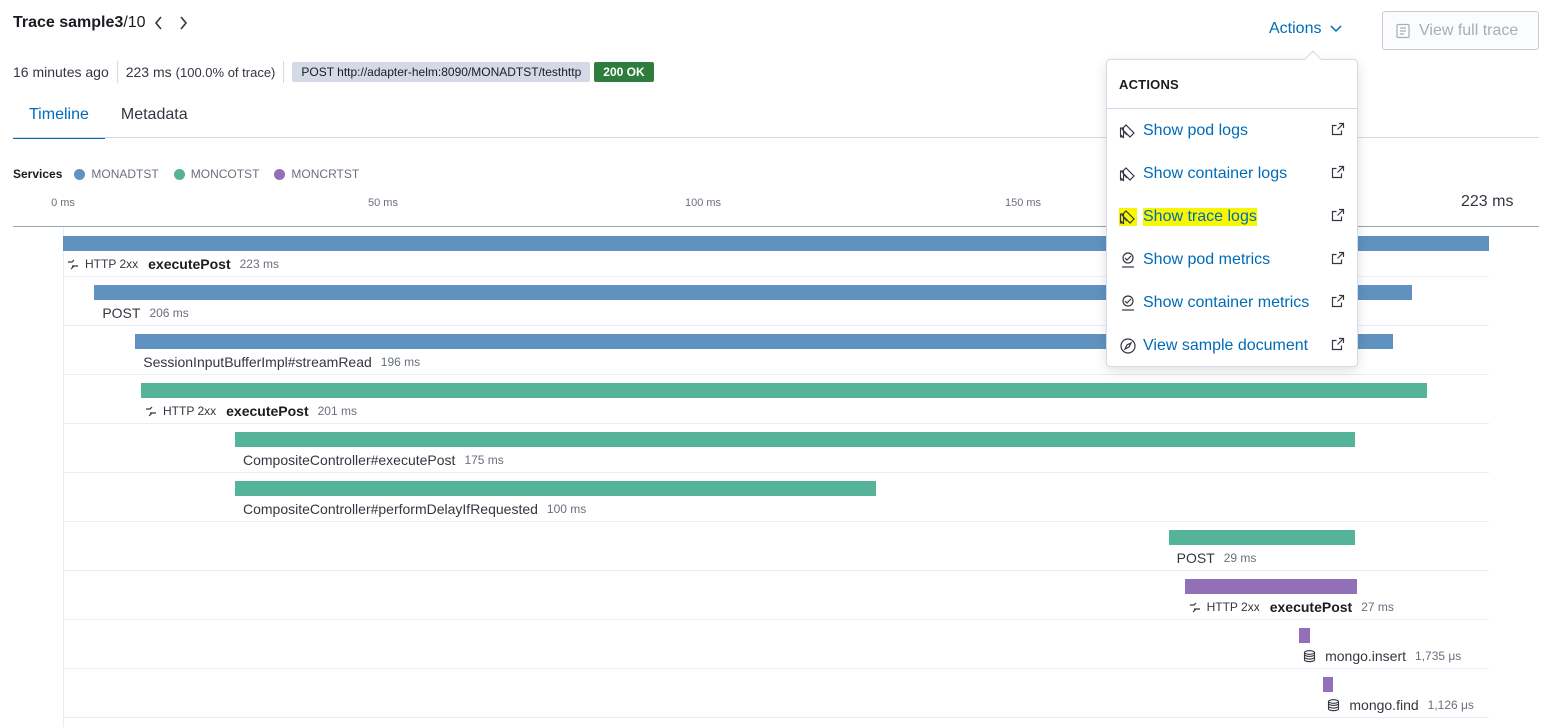 Image resolution: width=1544 pixels, height=727 pixels. I want to click on view-full-trace-label: View full trace, so click(1469, 30).